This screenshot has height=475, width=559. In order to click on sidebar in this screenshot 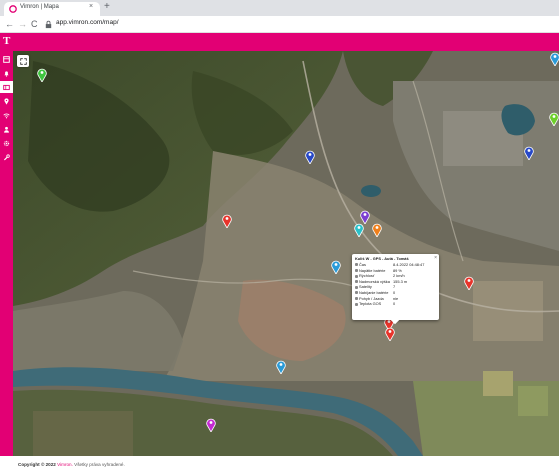, I will do `click(6, 253)`.